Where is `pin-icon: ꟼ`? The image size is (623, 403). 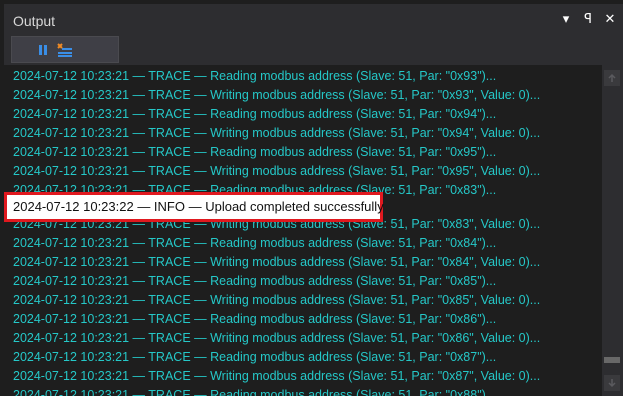
pin-icon: ꟼ is located at coordinates (588, 19).